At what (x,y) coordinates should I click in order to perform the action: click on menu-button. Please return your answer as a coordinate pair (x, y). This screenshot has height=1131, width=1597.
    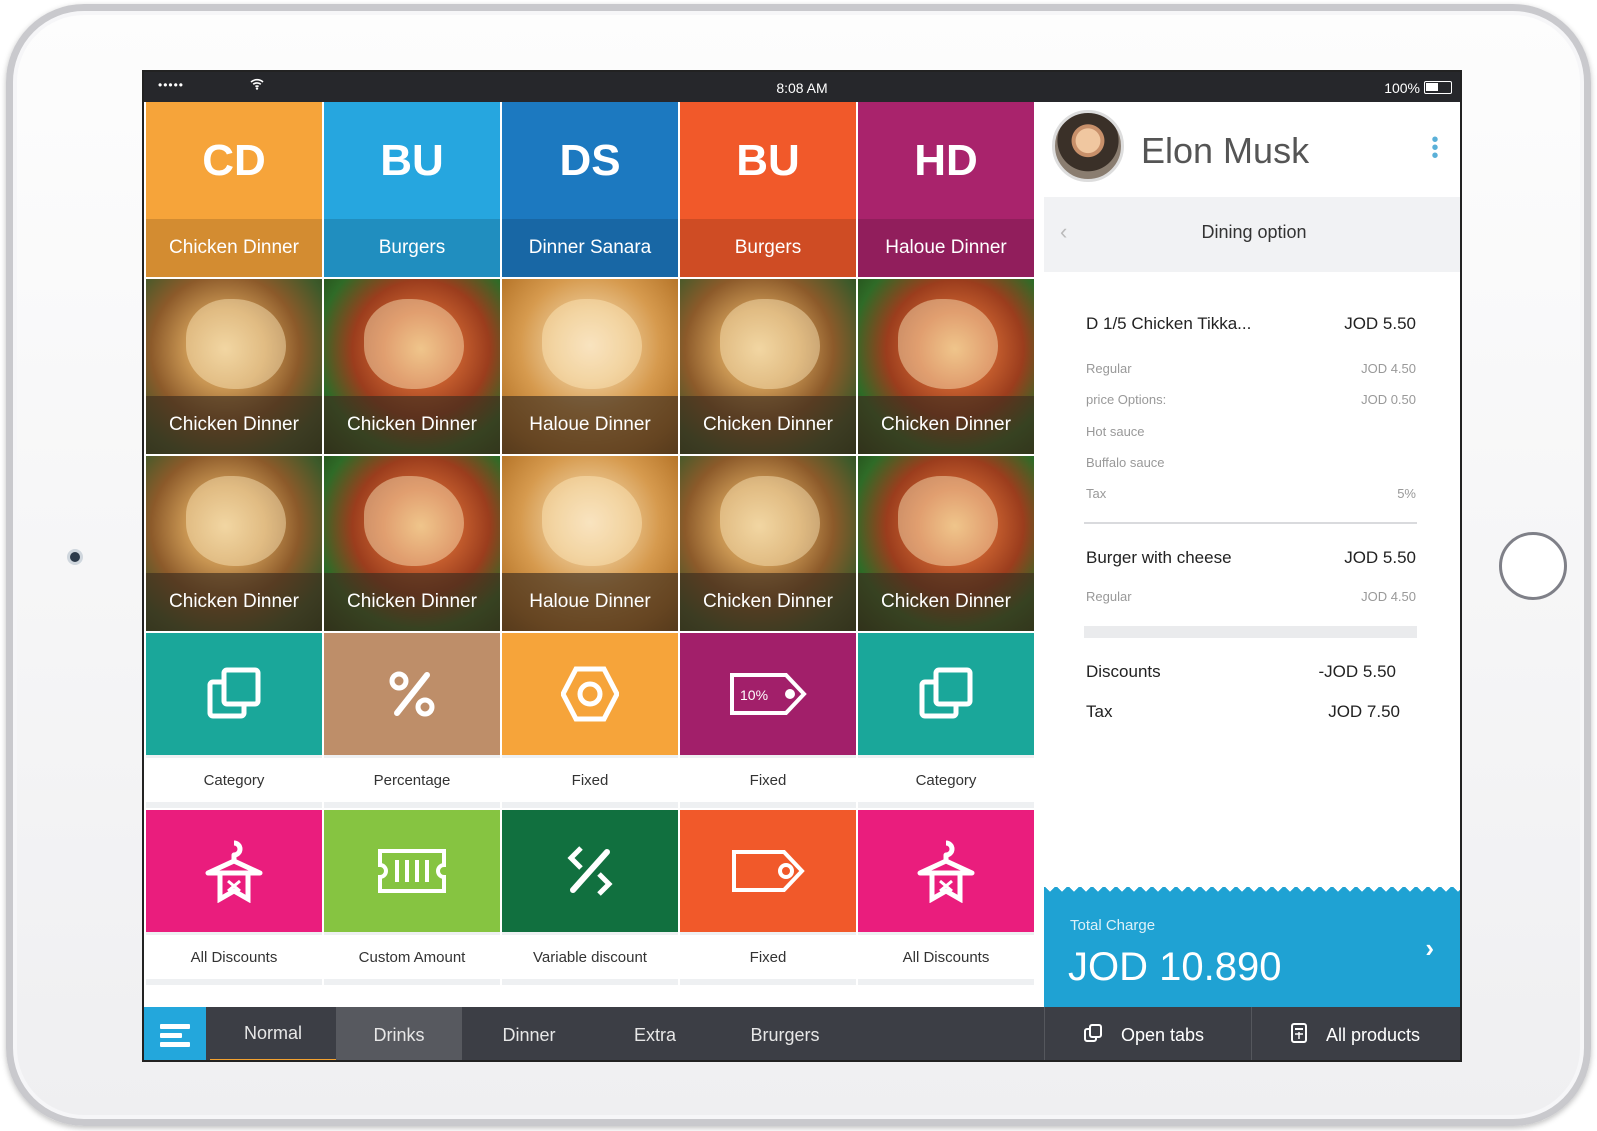
    Looking at the image, I should click on (175, 1033).